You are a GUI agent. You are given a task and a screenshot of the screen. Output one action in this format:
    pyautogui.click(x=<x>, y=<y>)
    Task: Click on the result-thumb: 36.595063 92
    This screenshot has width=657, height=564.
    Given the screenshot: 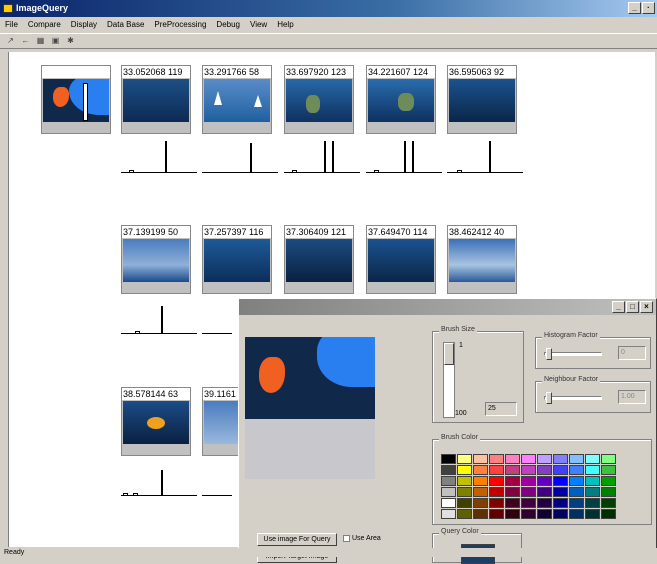 What is the action you would take?
    pyautogui.click(x=482, y=99)
    